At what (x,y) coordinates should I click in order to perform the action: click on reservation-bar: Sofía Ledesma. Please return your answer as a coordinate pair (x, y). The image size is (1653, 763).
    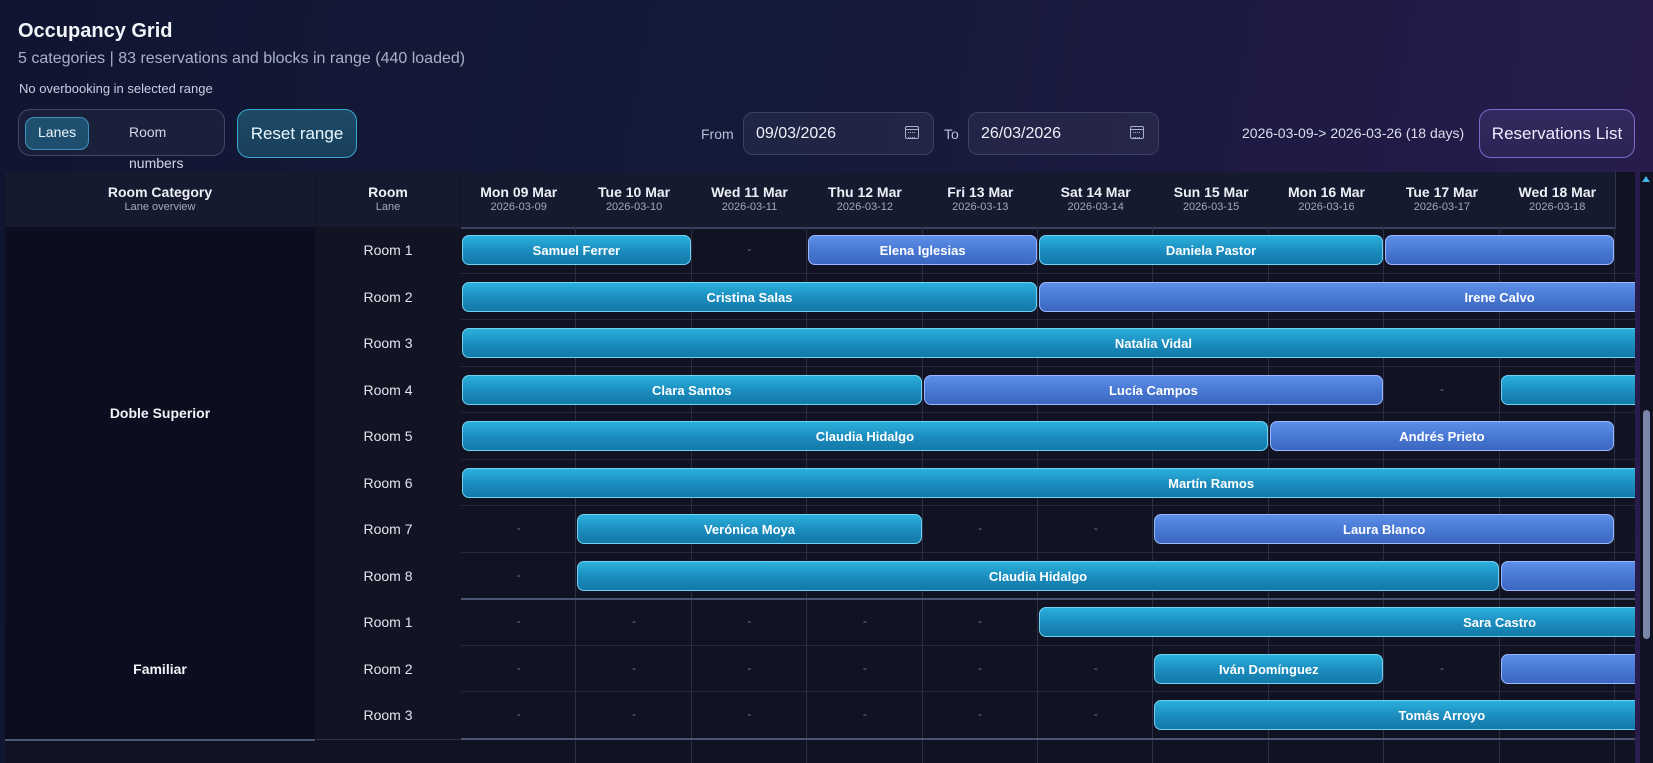
    Looking at the image, I should click on (1567, 668).